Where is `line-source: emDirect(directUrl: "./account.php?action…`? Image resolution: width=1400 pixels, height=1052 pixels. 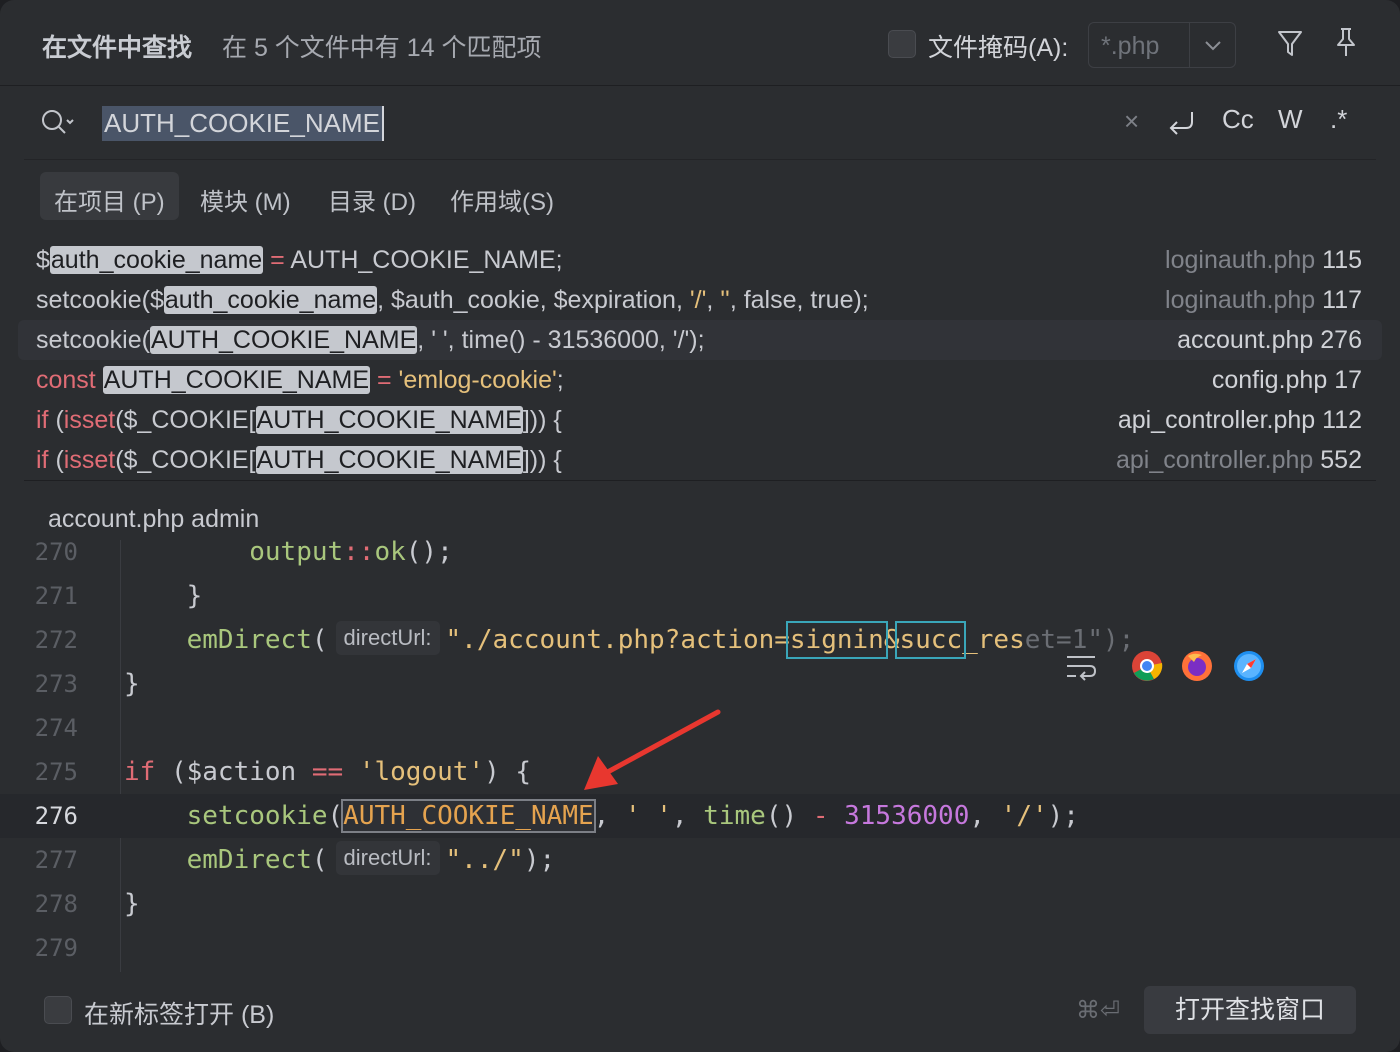 line-source: emDirect(directUrl: "./account.php?action… is located at coordinates (629, 640).